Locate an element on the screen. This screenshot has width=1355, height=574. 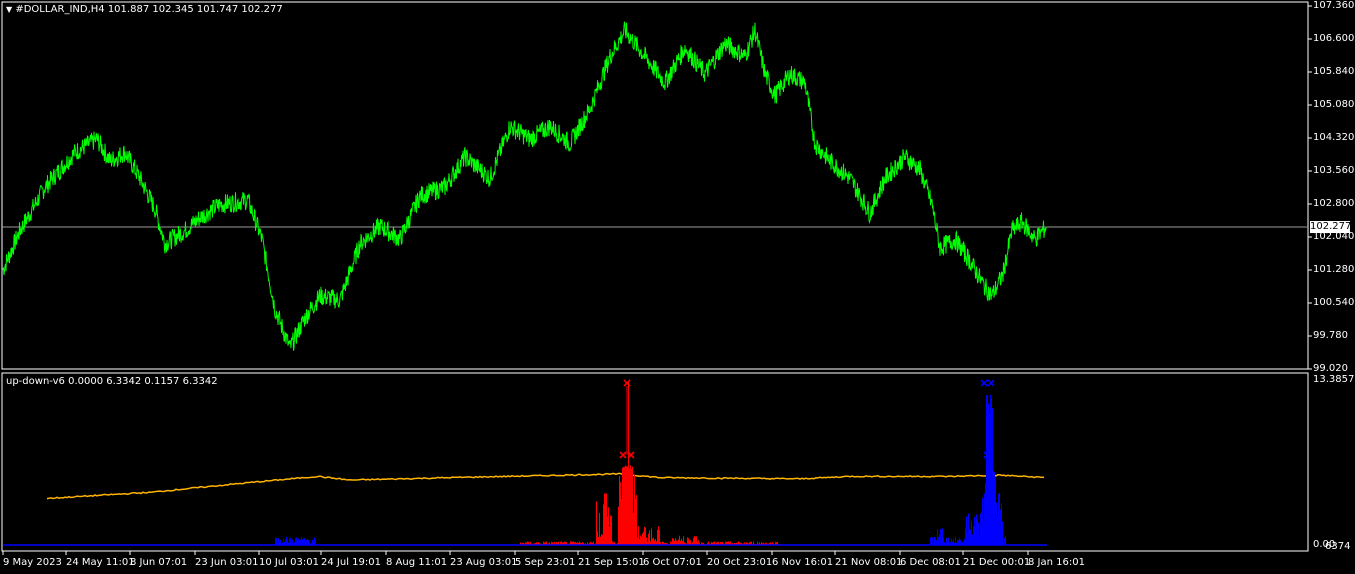
time-axis-label: 21 Sep 15:01 is located at coordinates (611, 562).